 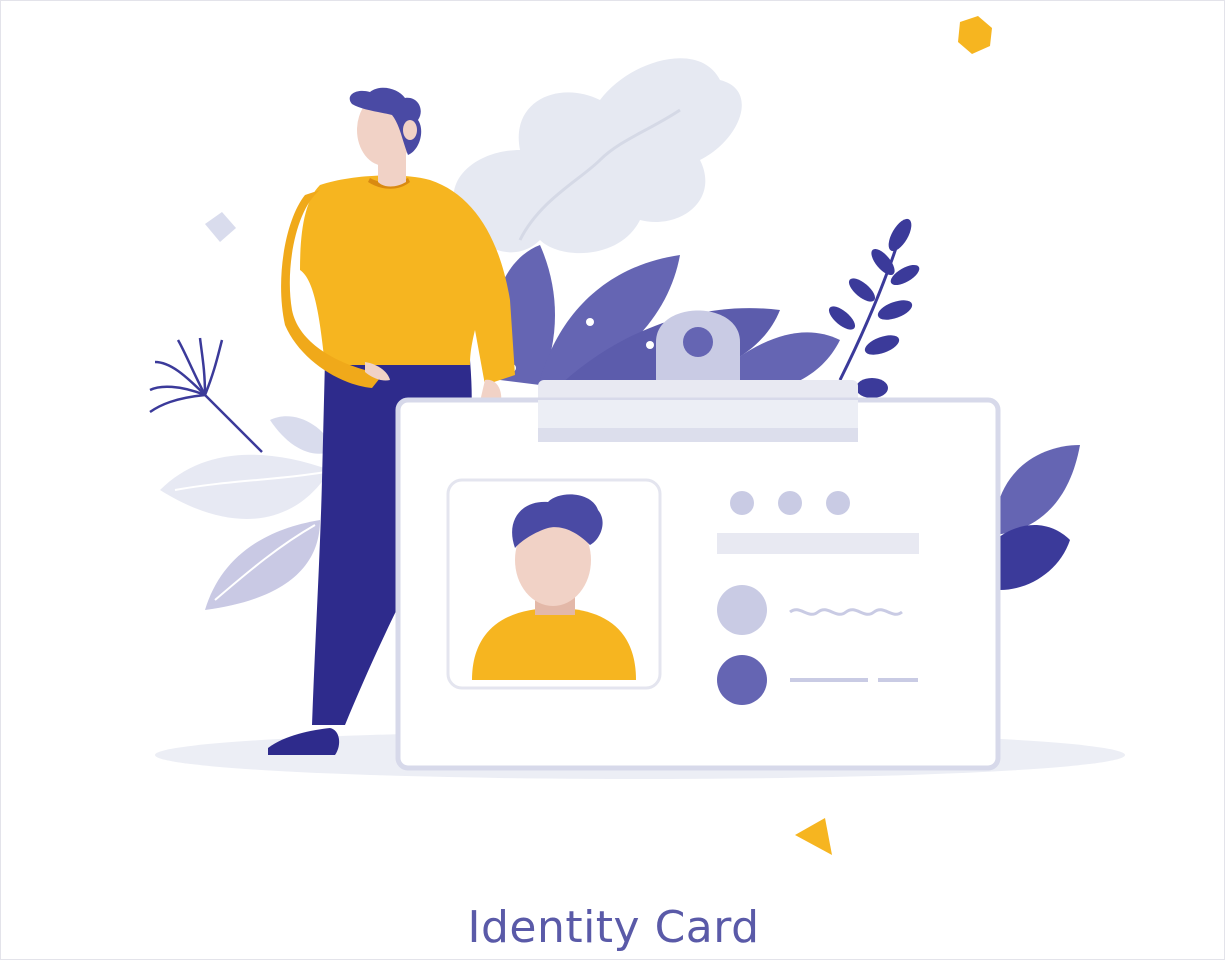 I want to click on card-clip-hole, so click(x=698, y=342).